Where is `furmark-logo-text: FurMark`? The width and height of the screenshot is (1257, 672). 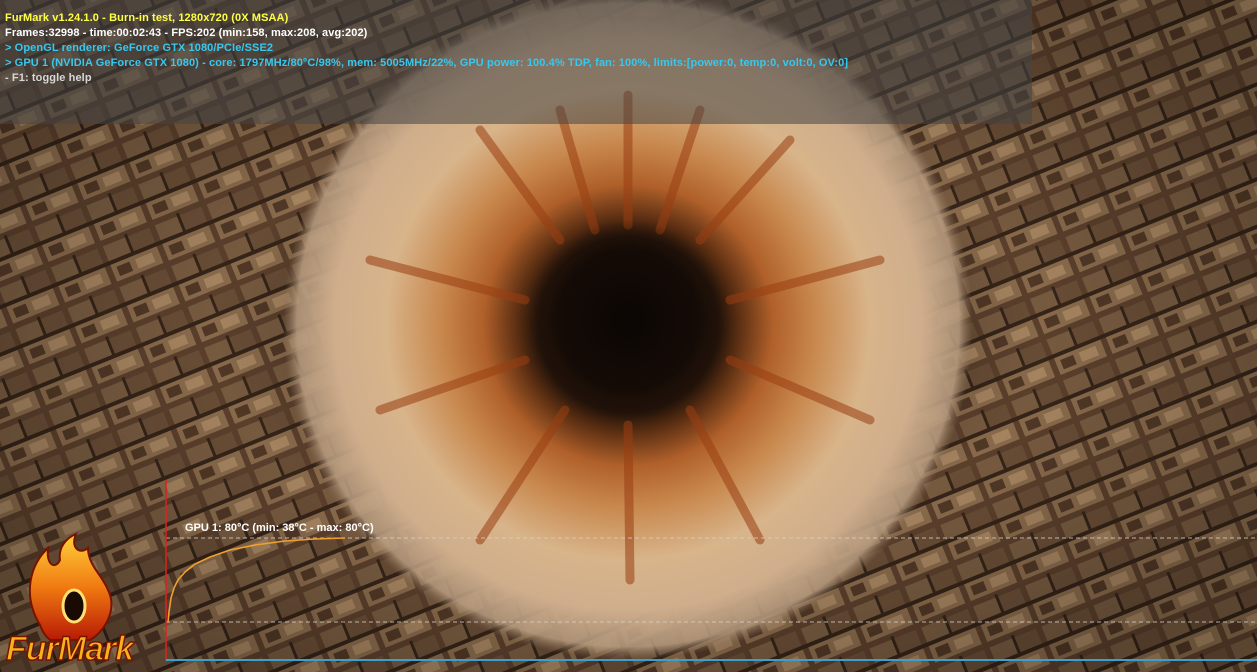 furmark-logo-text: FurMark is located at coordinates (70, 649).